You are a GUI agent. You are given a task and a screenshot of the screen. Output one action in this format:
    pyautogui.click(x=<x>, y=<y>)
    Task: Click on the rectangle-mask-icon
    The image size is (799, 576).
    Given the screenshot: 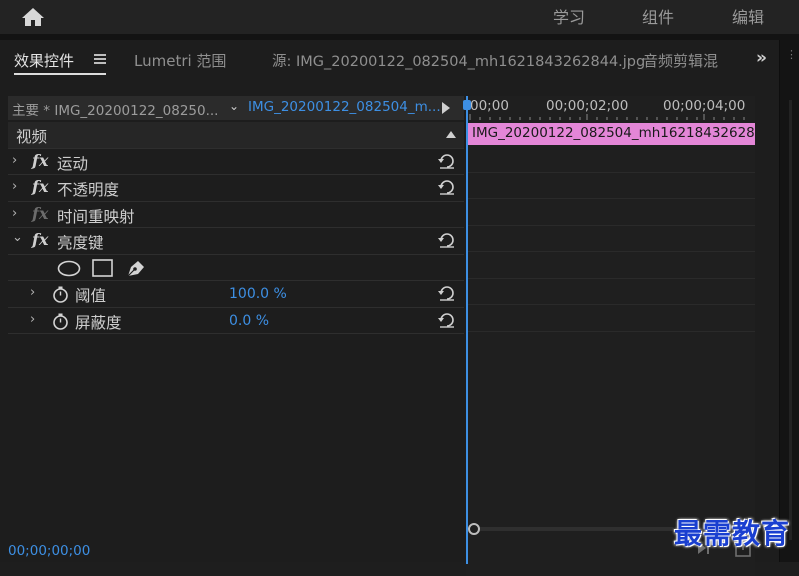 What is the action you would take?
    pyautogui.click(x=103, y=267)
    